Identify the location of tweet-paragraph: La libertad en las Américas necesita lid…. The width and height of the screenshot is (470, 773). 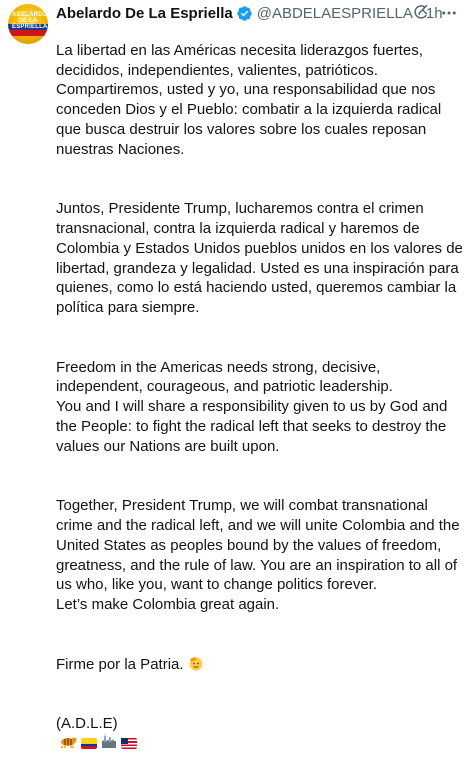
(249, 99).